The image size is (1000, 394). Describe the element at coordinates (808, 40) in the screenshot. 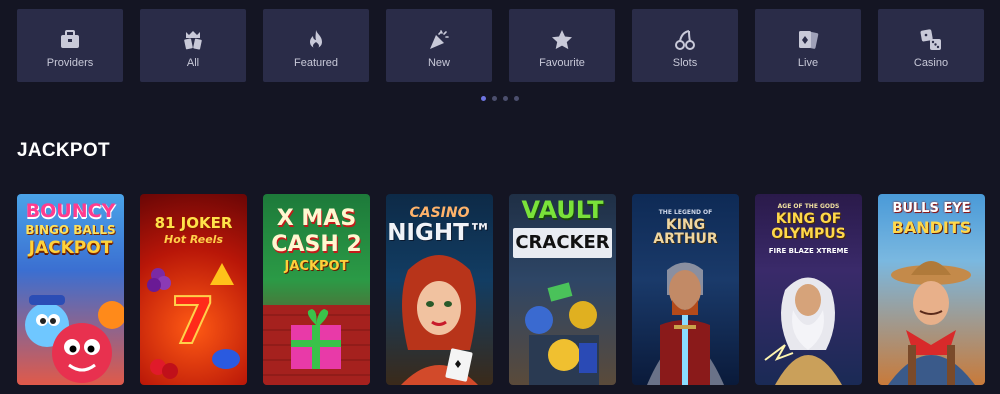

I see `playing-cards-icon` at that location.